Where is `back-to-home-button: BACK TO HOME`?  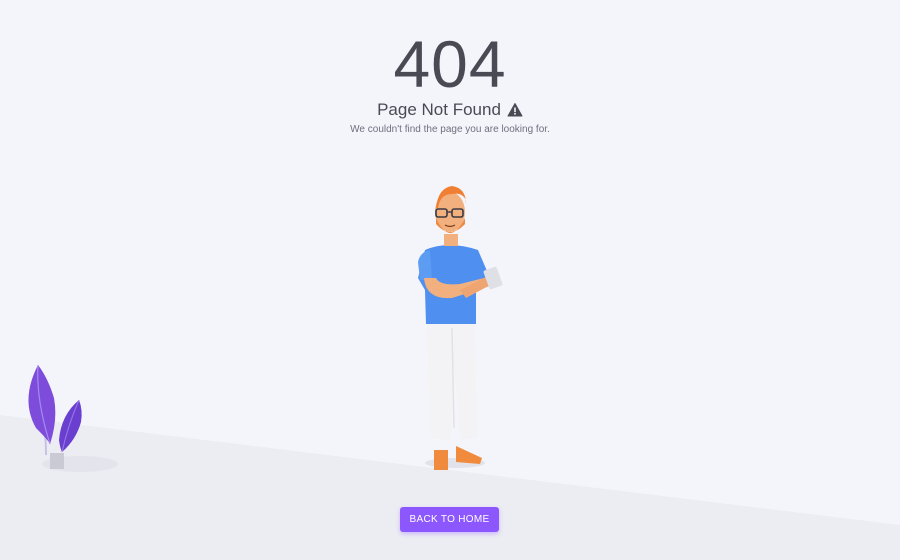 back-to-home-button: BACK TO HOME is located at coordinates (449, 519).